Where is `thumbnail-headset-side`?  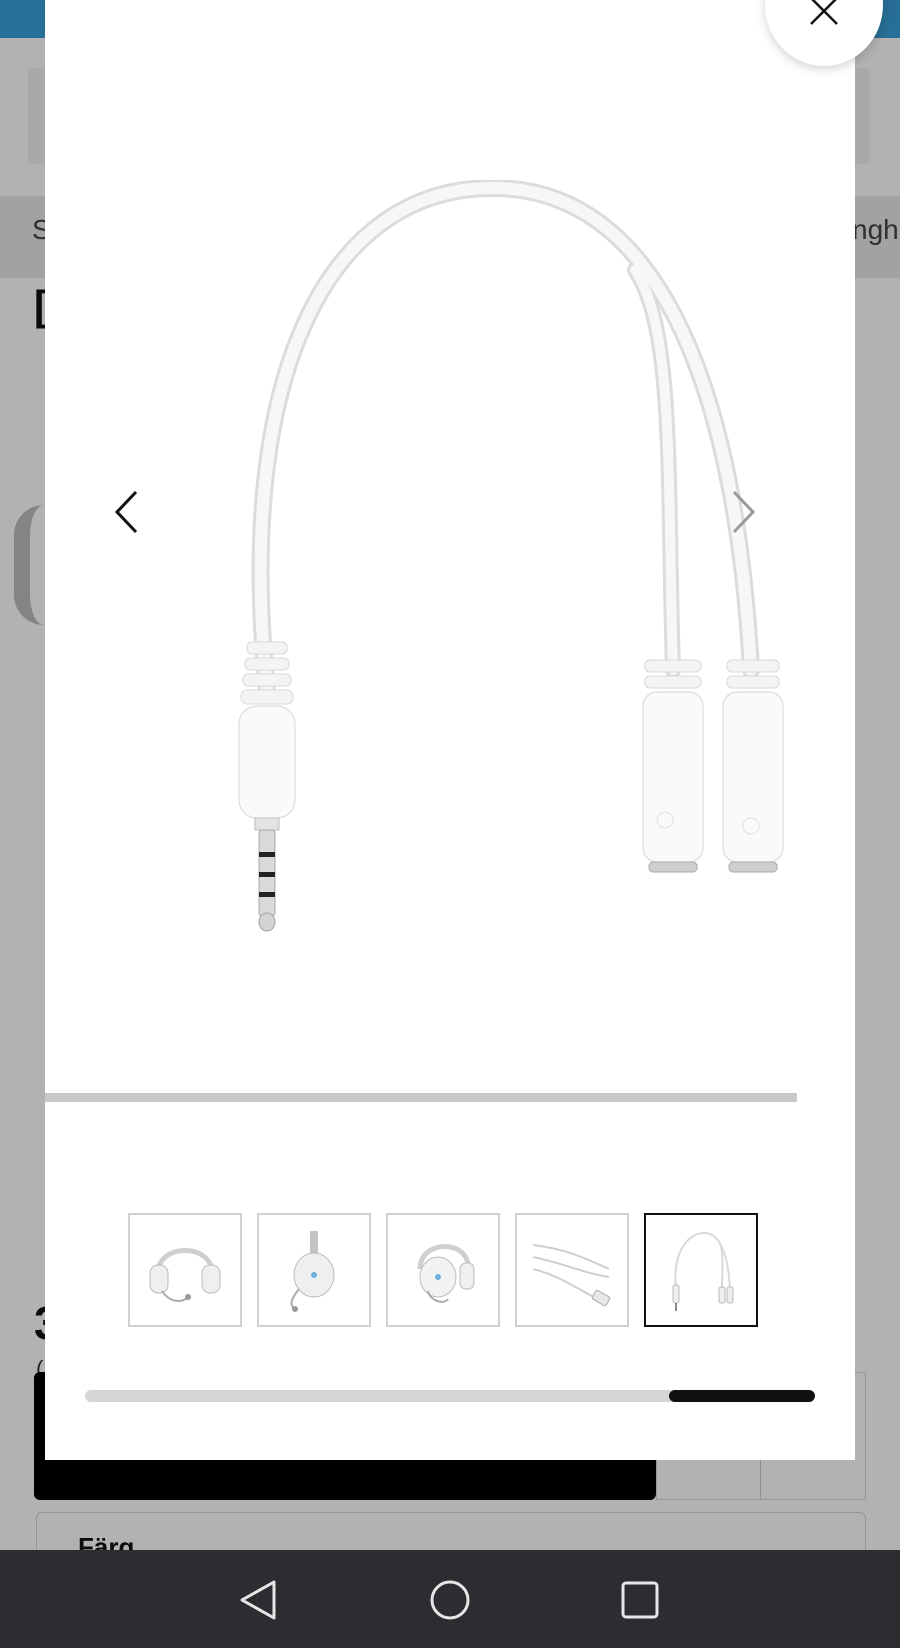
thumbnail-headset-side is located at coordinates (314, 1270).